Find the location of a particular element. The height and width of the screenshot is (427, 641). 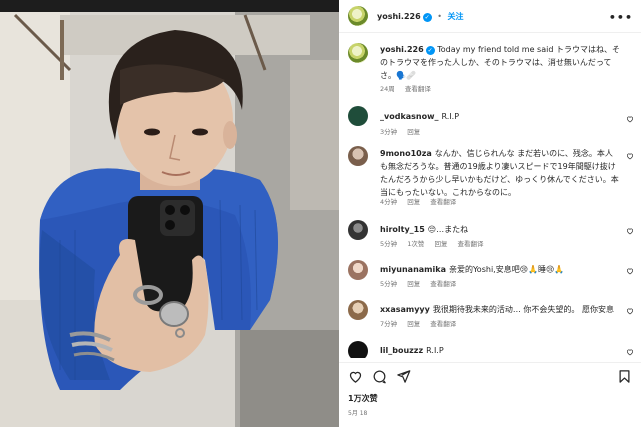

comment-text: miyunanamika 亲爱的Yoshi,安息吧😢🙏睡😢🙏 is located at coordinates (500, 269).